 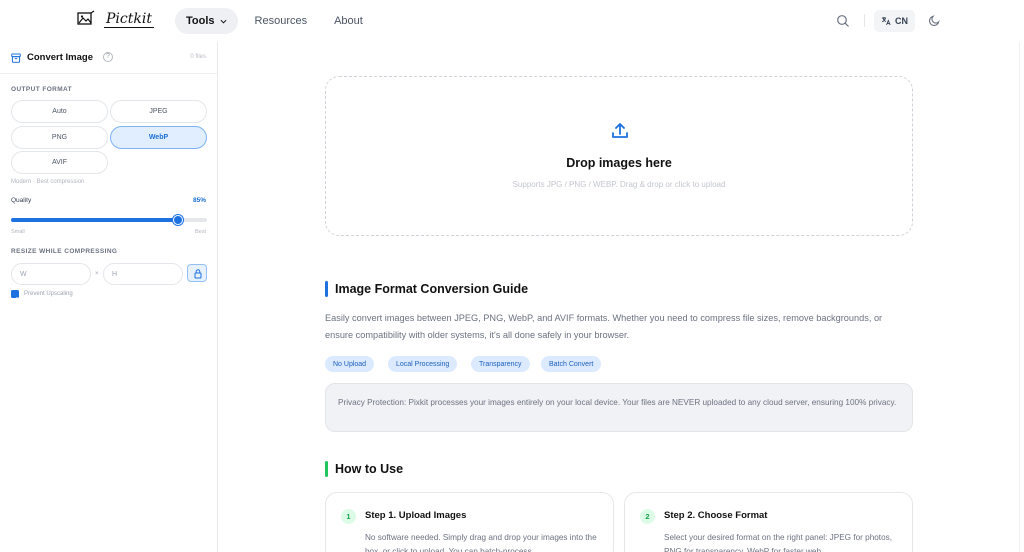 What do you see at coordinates (158, 111) in the screenshot?
I see `format-jpeg-button: JPEG` at bounding box center [158, 111].